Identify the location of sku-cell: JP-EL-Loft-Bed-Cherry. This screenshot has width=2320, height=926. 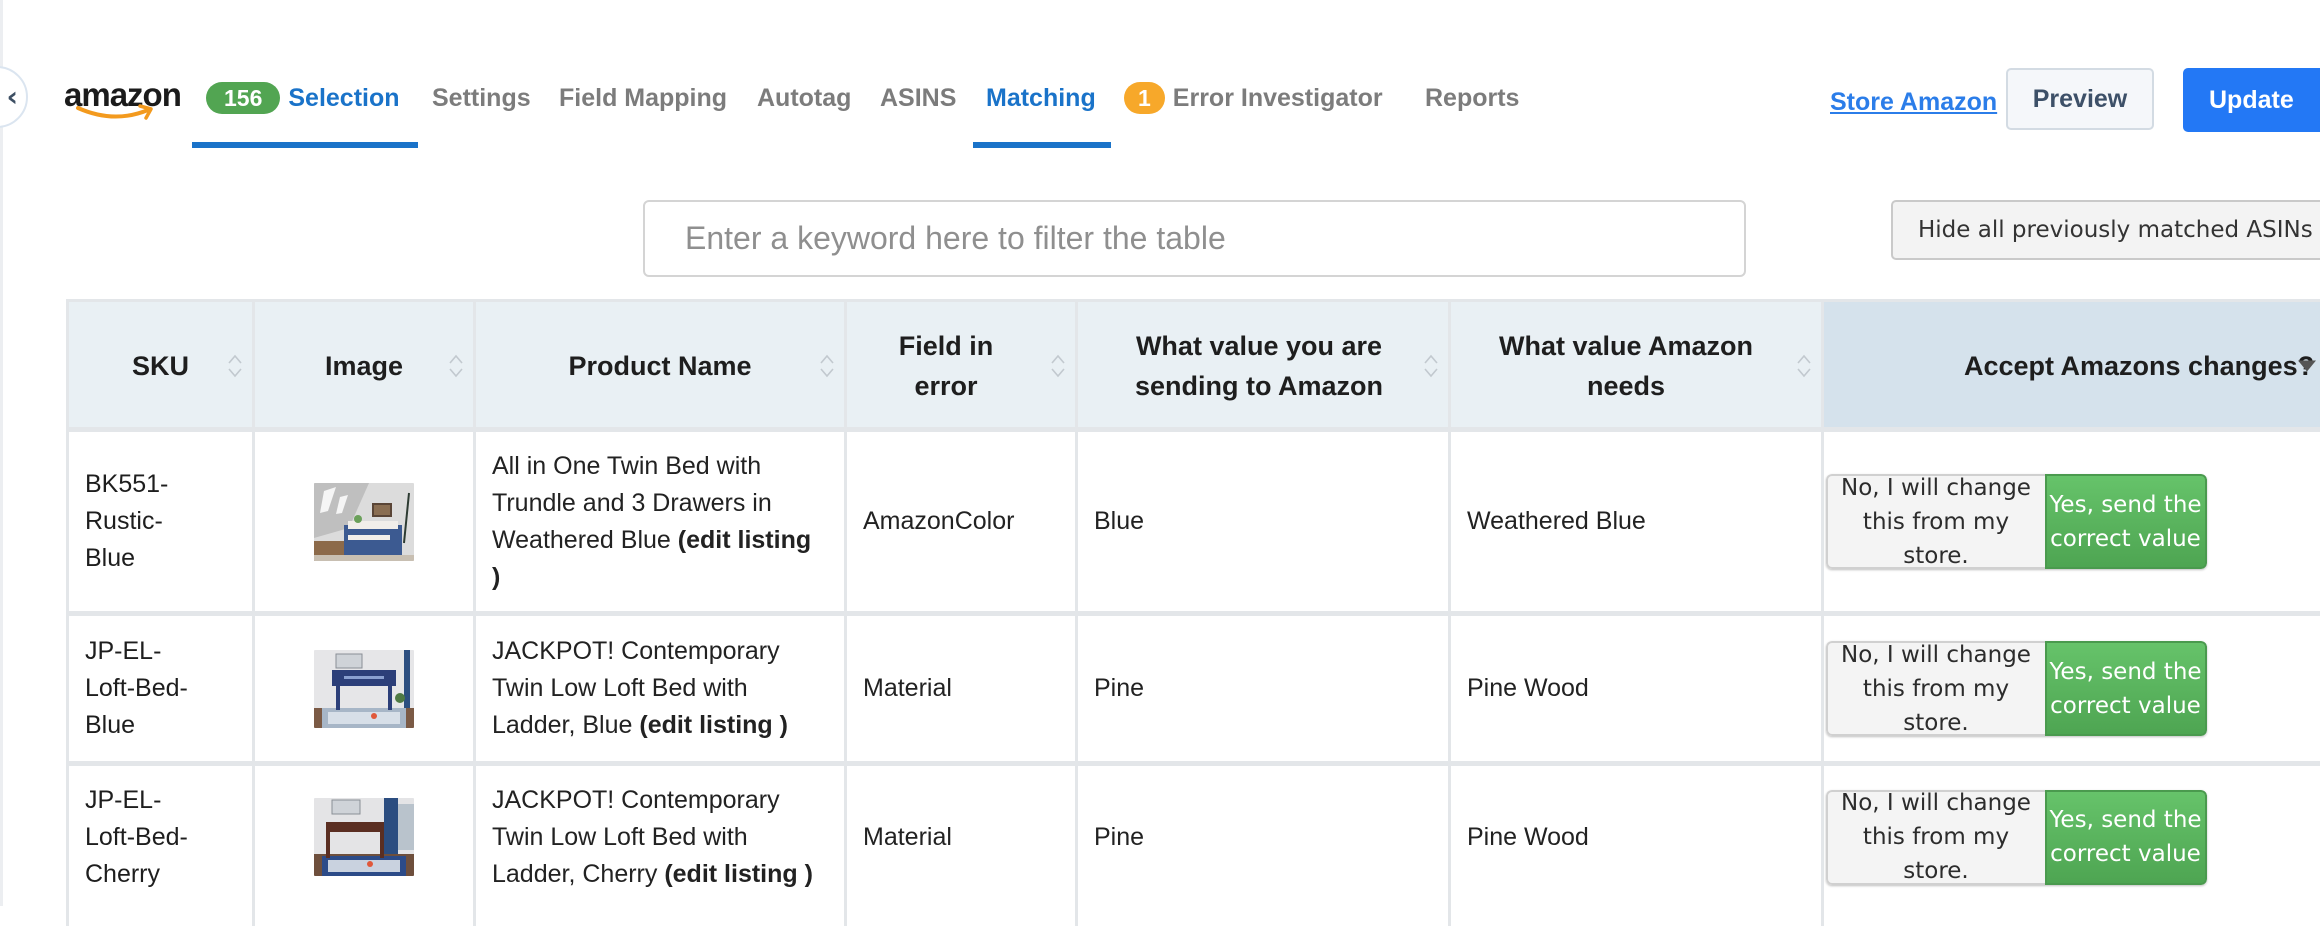
(160, 846).